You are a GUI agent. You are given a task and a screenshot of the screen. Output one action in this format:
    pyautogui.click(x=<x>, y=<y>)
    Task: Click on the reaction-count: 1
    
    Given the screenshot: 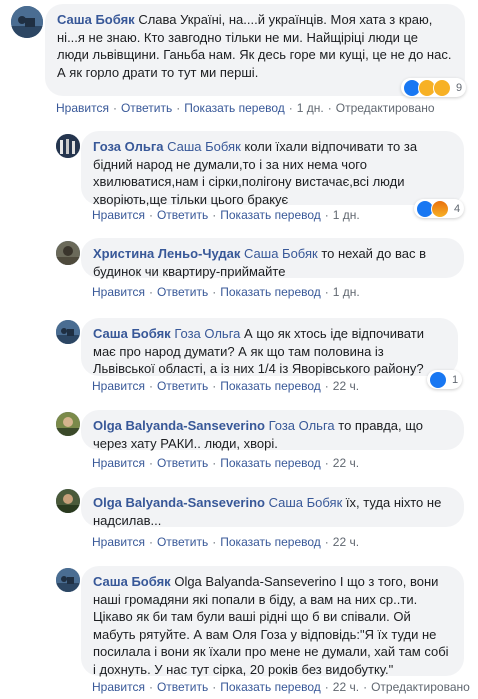 What is the action you would take?
    pyautogui.click(x=455, y=379)
    